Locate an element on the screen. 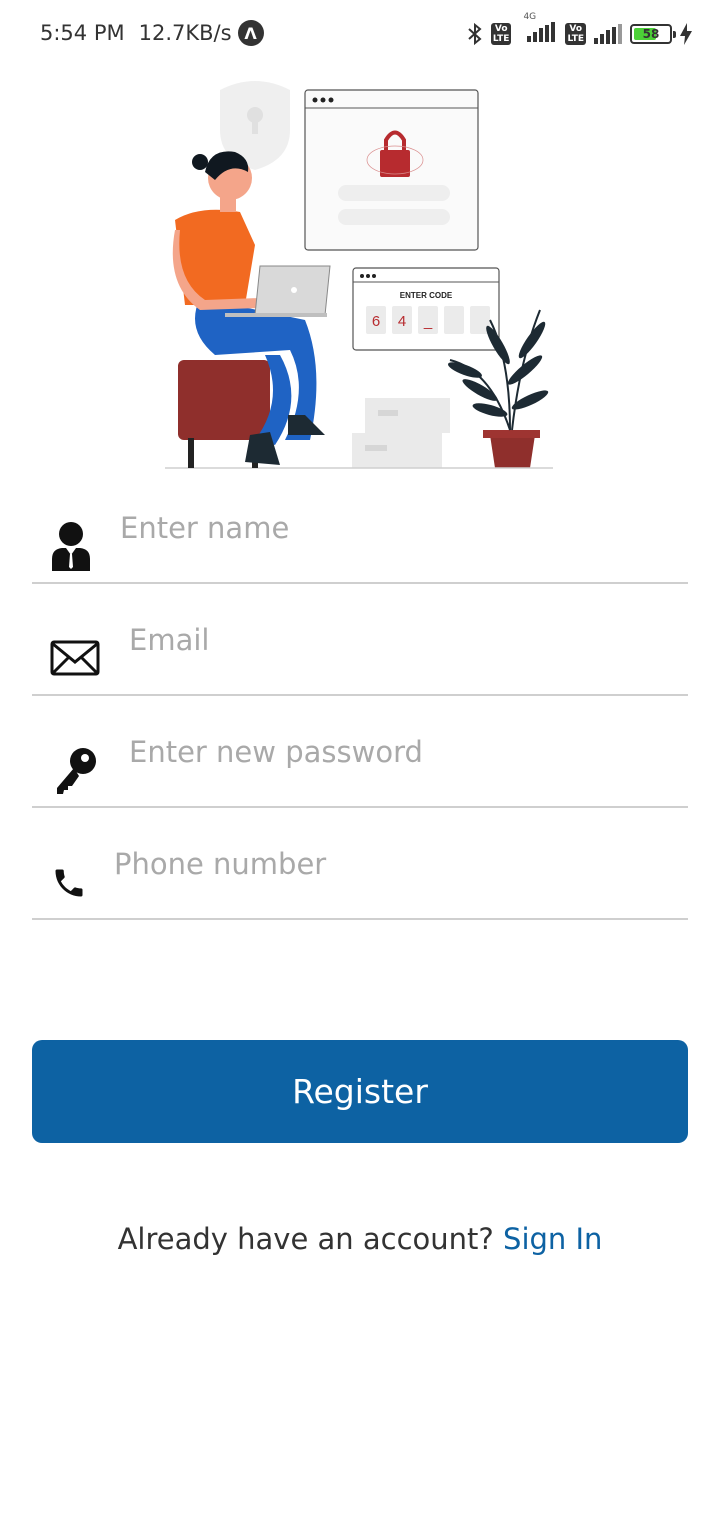 The width and height of the screenshot is (720, 1520). signin-link: Sign In is located at coordinates (552, 1239).